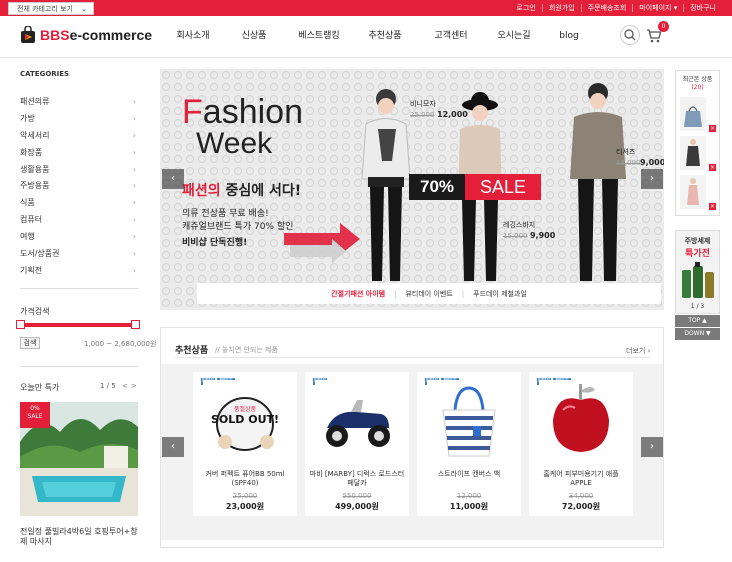 This screenshot has height=562, width=732. I want to click on chevron-left-icon: ‹, so click(173, 446).